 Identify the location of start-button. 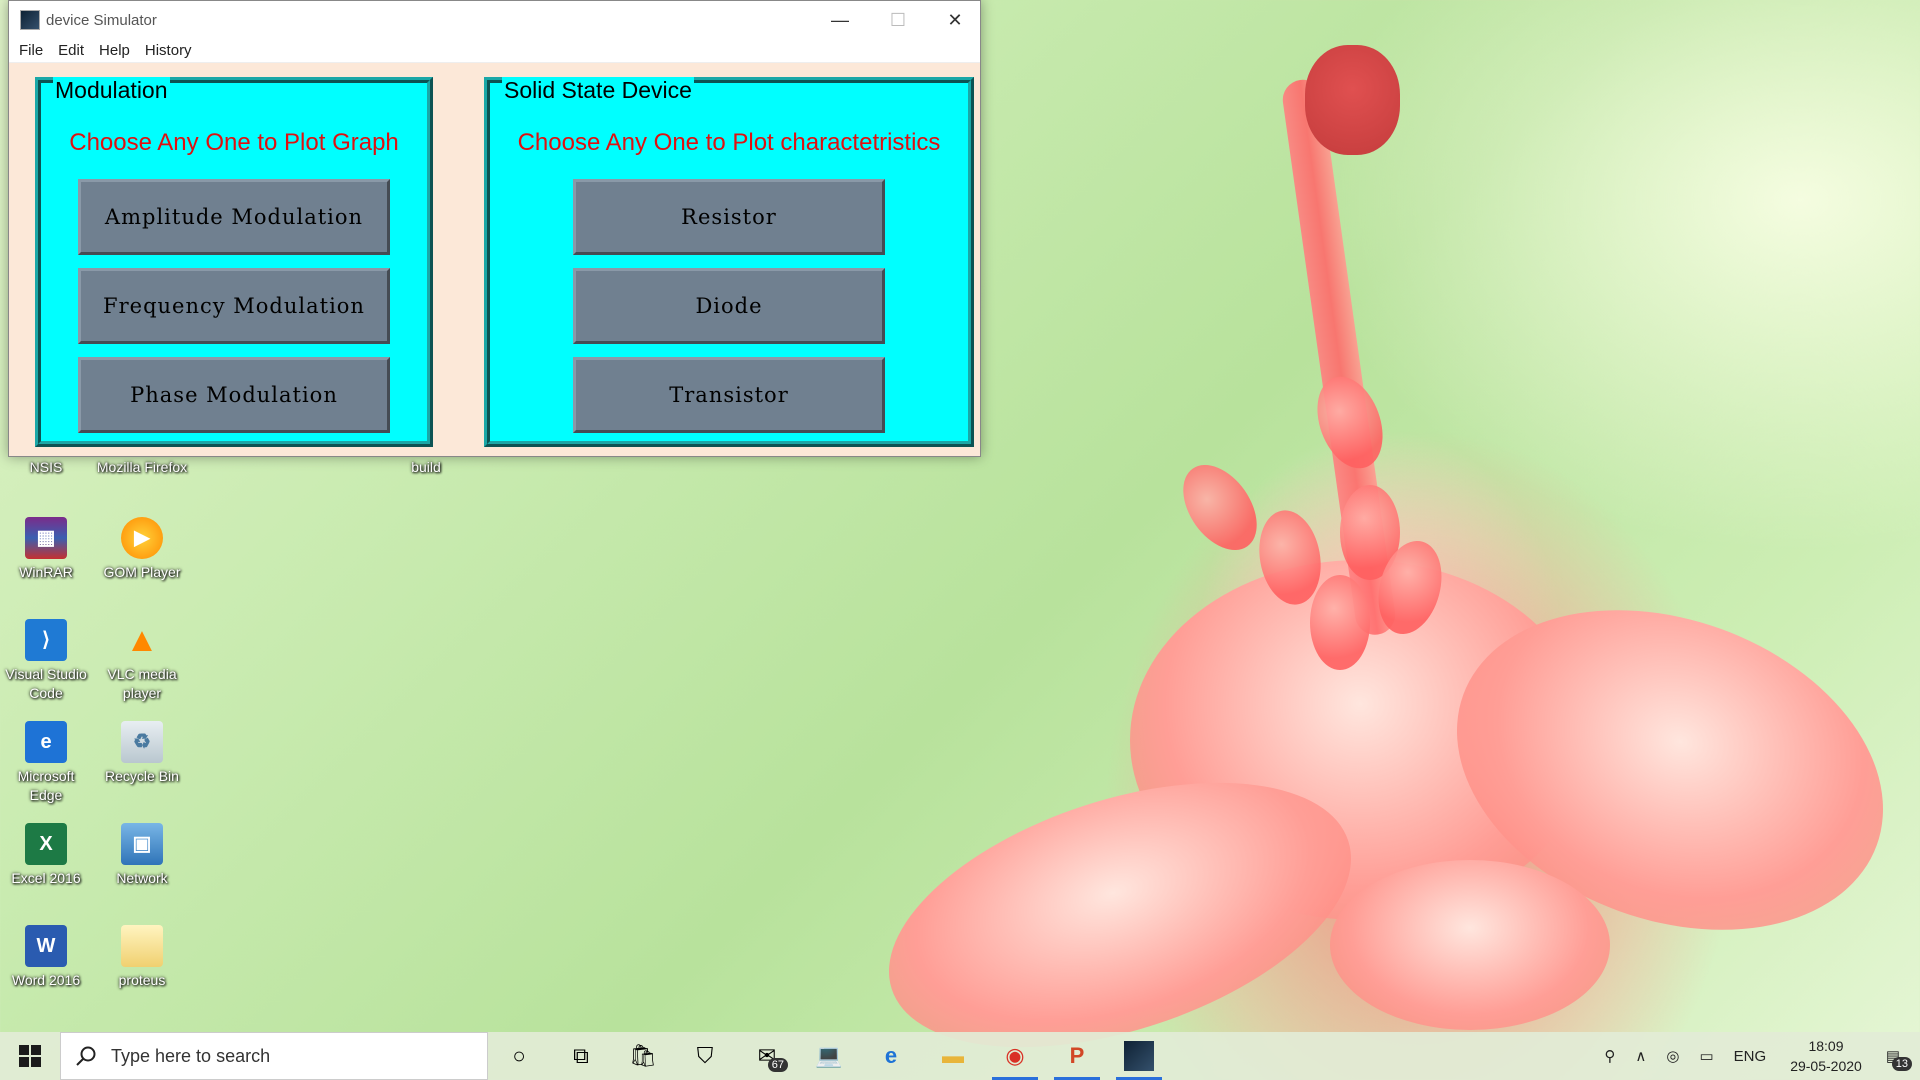
(30, 1056).